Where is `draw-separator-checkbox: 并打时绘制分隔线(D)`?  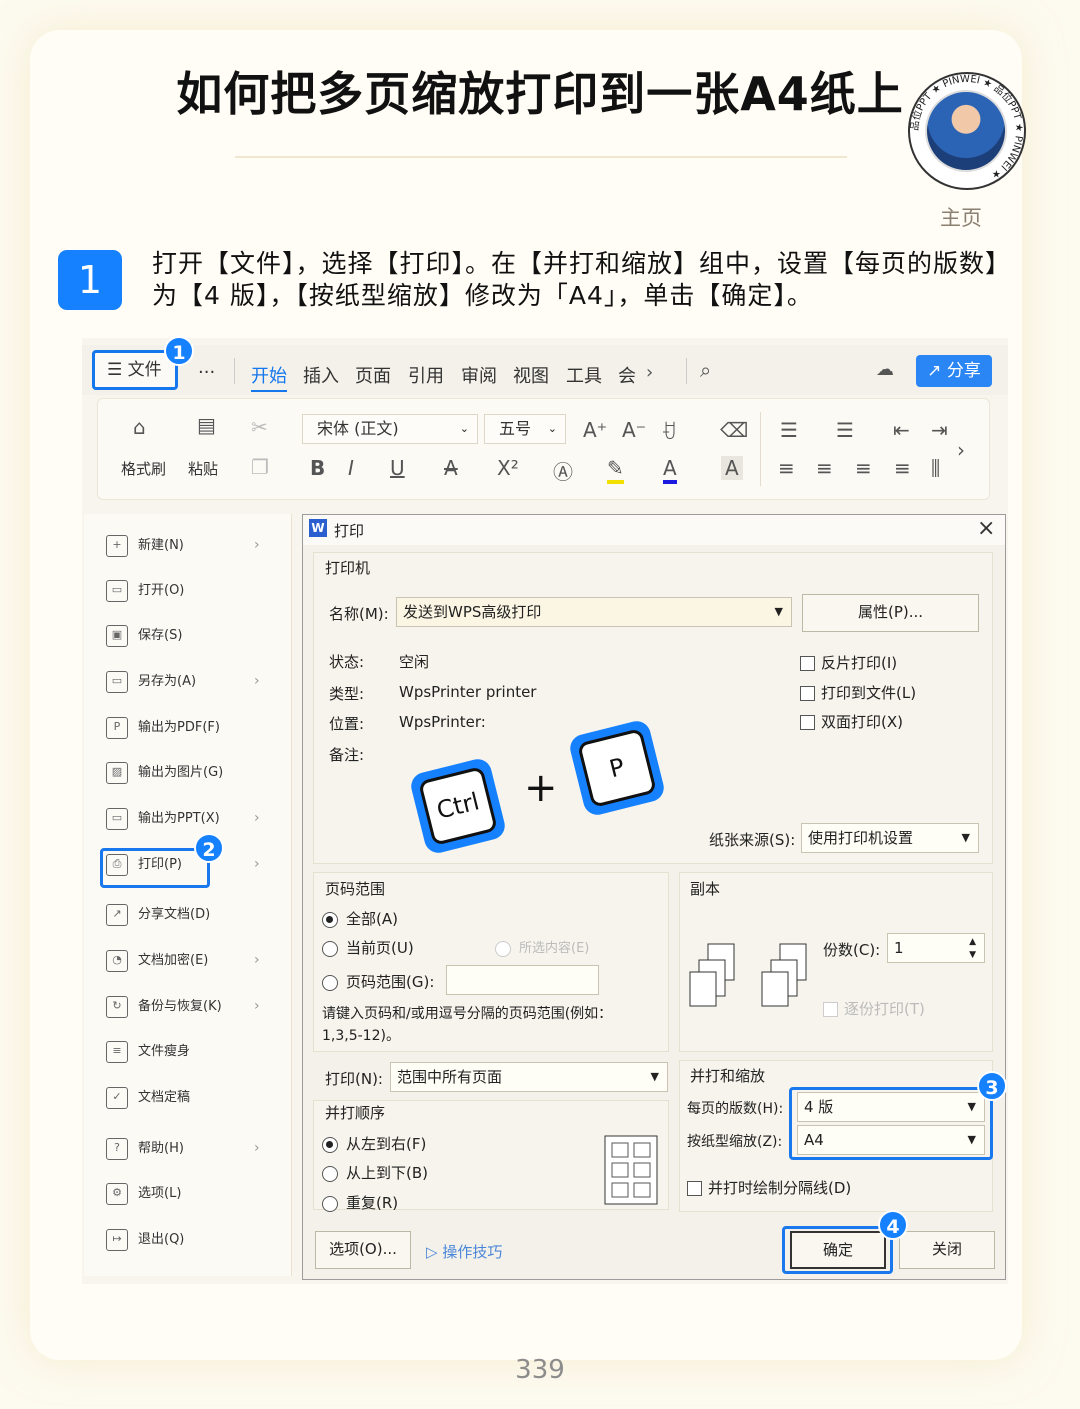
draw-separator-checkbox: 并打时绘制分隔线(D) is located at coordinates (769, 1187).